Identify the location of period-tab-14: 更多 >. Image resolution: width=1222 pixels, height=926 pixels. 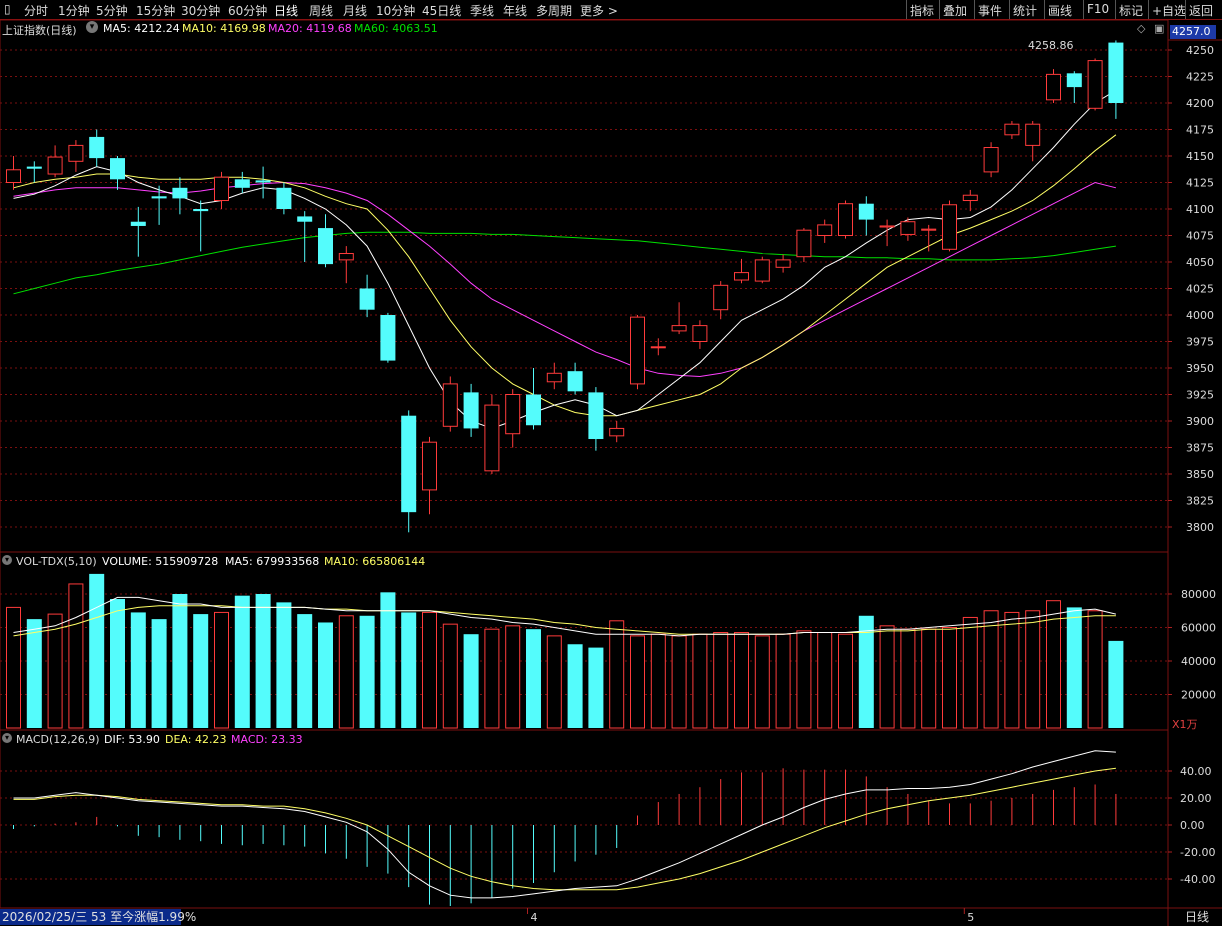
(599, 10).